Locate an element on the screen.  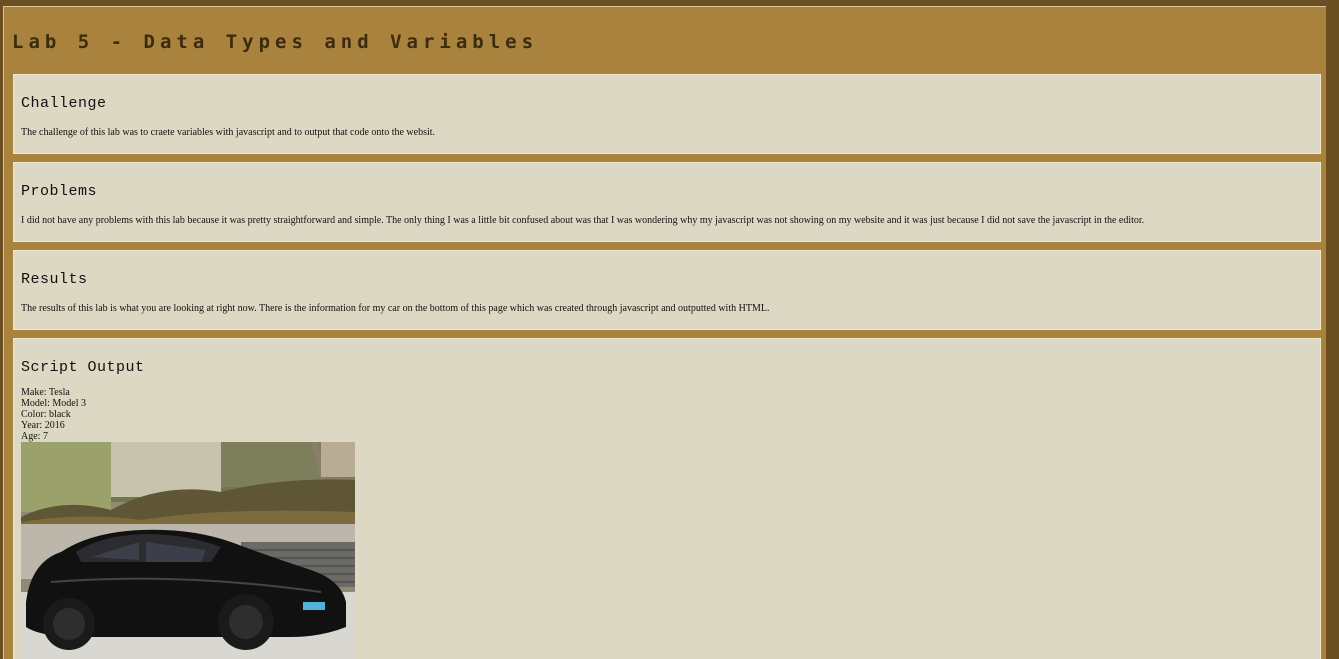
car-year: Year: 2016 is located at coordinates (43, 425).